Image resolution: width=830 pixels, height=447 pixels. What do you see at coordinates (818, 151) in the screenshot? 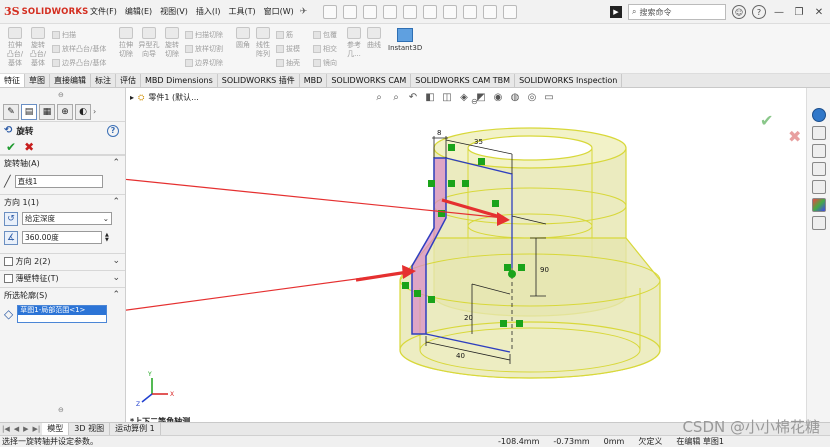
I see `file-explorer-icon` at bounding box center [818, 151].